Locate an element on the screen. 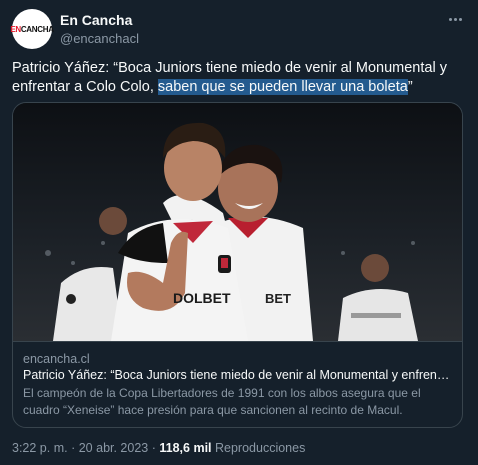 This screenshot has height=465, width=478. jersey-text-right: BET is located at coordinates (278, 298).